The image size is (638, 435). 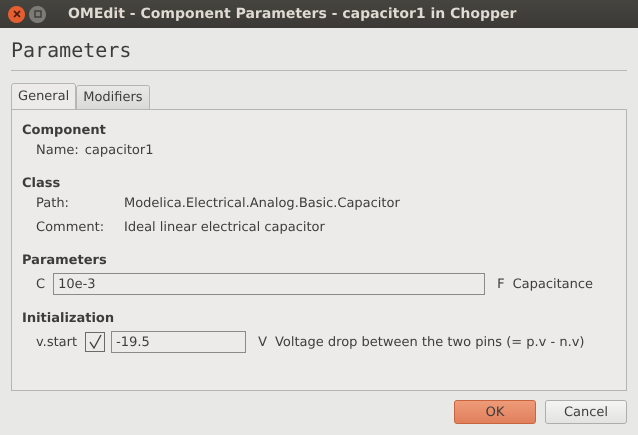 I want to click on dialog-button: Cancel, so click(x=586, y=412).